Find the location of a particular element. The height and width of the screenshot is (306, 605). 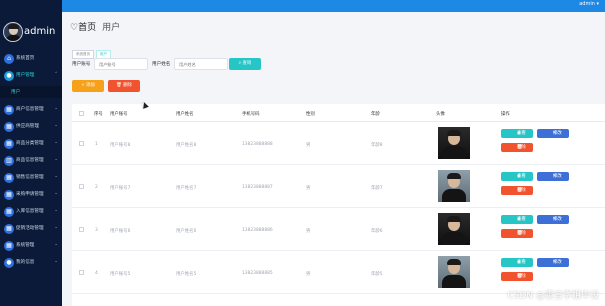

home-icon: ⌂ is located at coordinates (9, 59).